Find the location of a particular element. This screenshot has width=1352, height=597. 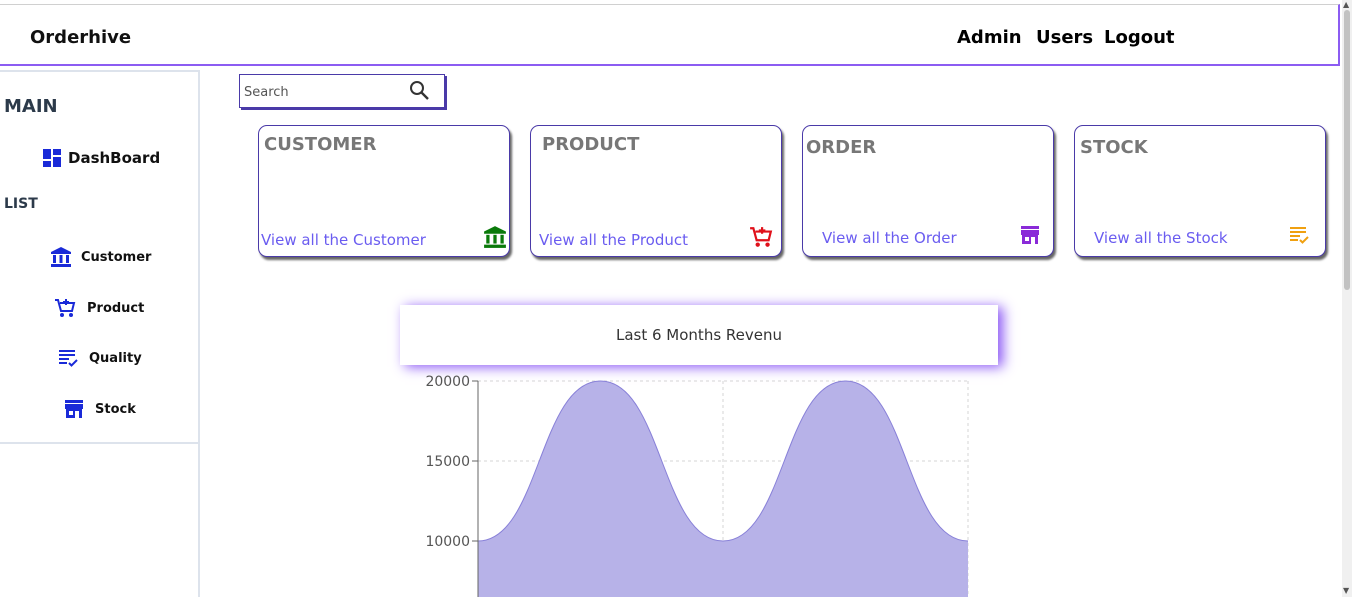

sidebar-item-label: Customer is located at coordinates (116, 257).